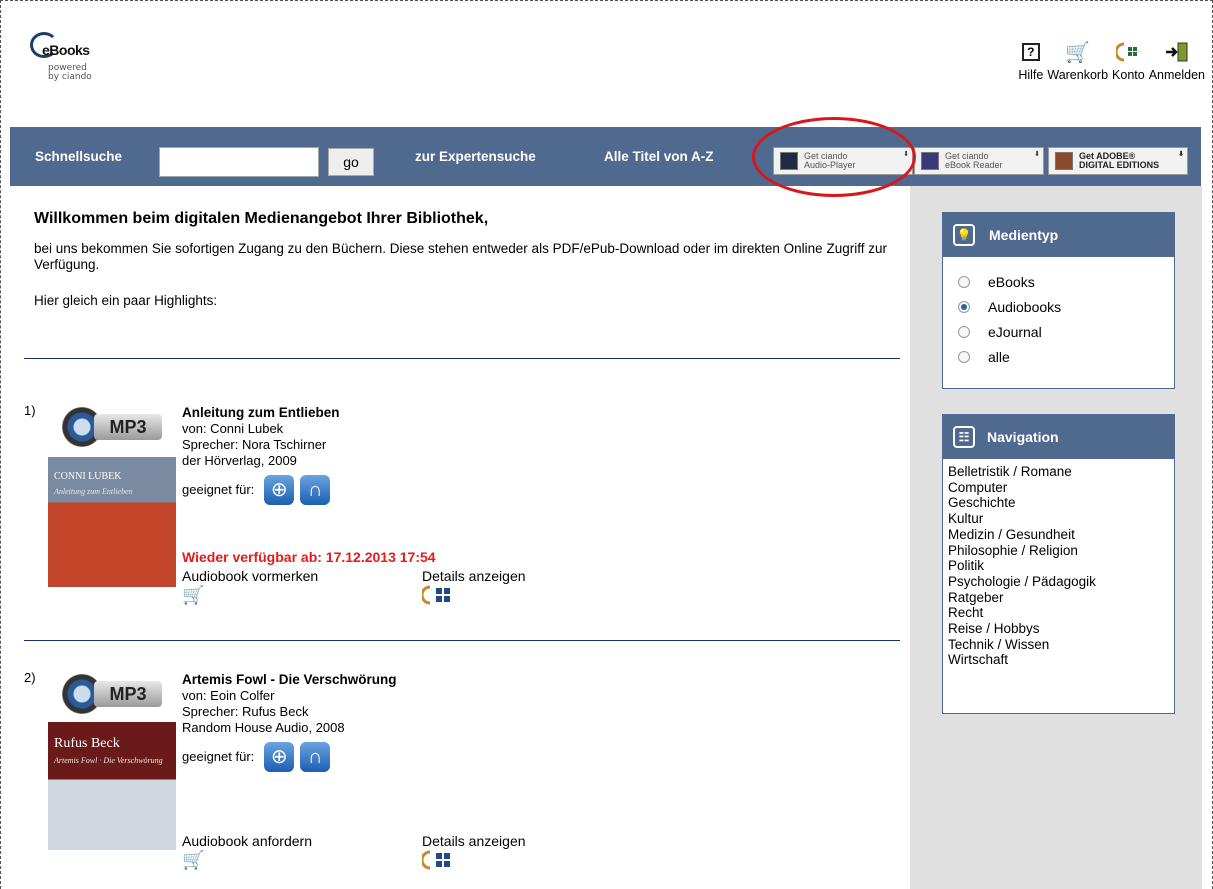 The width and height of the screenshot is (1213, 889). Describe the element at coordinates (1061, 503) in the screenshot. I see `category-geschichte: Geschichte` at that location.